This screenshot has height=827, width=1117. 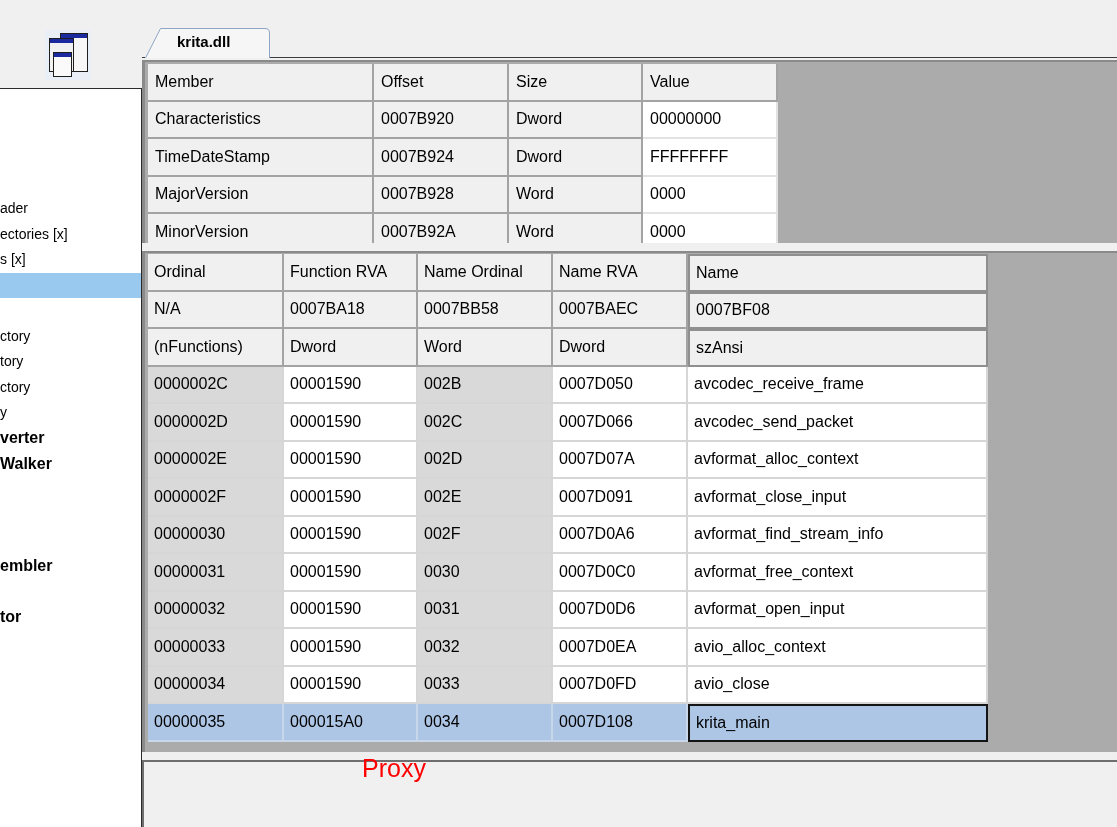 What do you see at coordinates (261, 158) in the screenshot?
I see `table-cell: TimeDateStamp` at bounding box center [261, 158].